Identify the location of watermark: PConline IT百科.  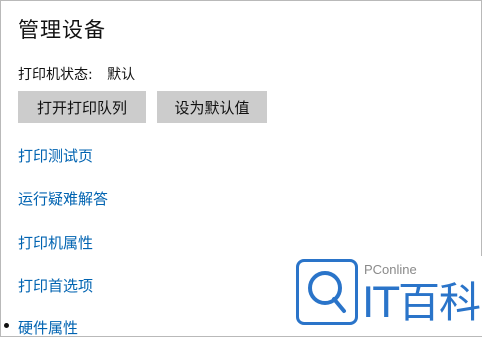
(382, 296).